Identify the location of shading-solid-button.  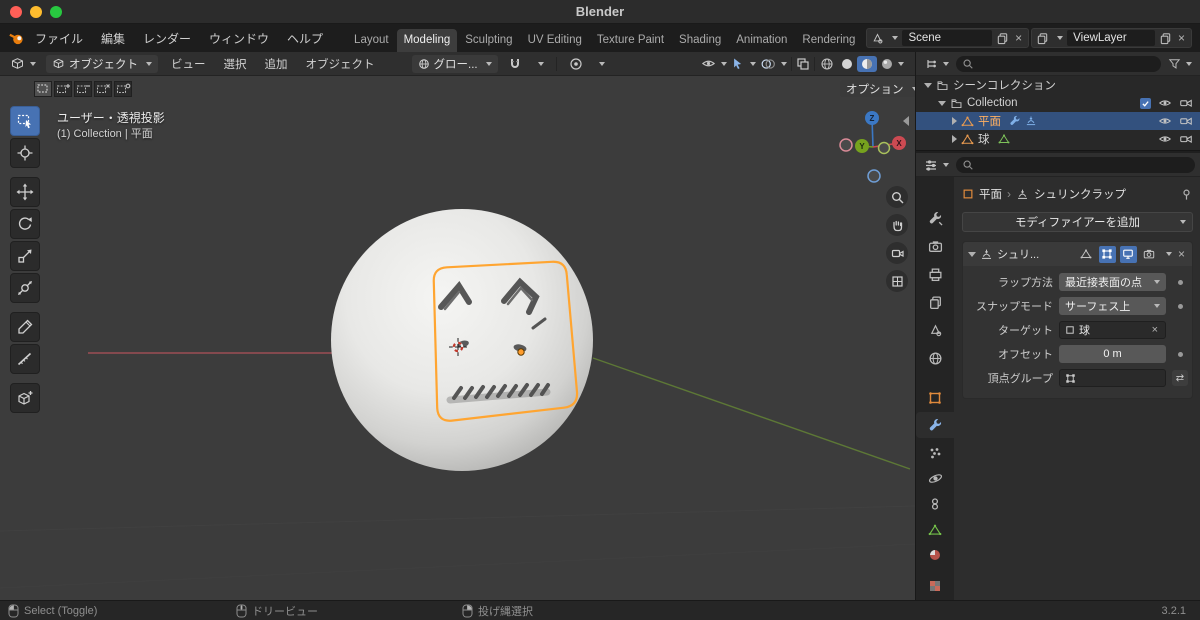
(847, 64).